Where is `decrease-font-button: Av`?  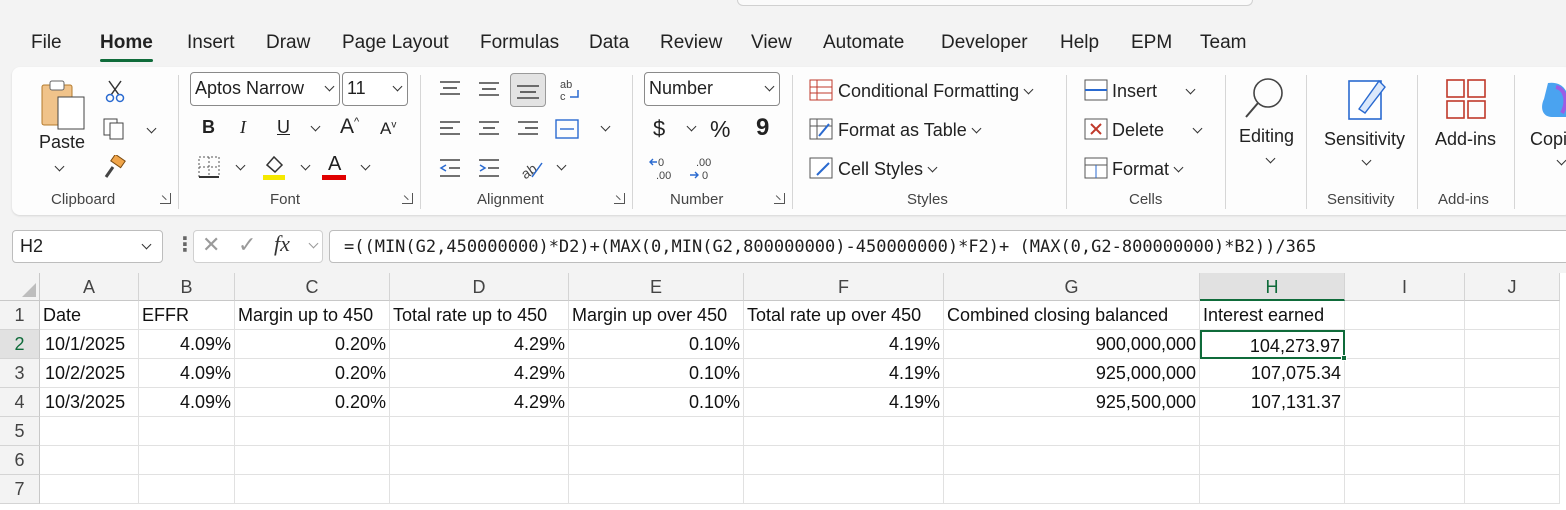
decrease-font-button: Av is located at coordinates (388, 129).